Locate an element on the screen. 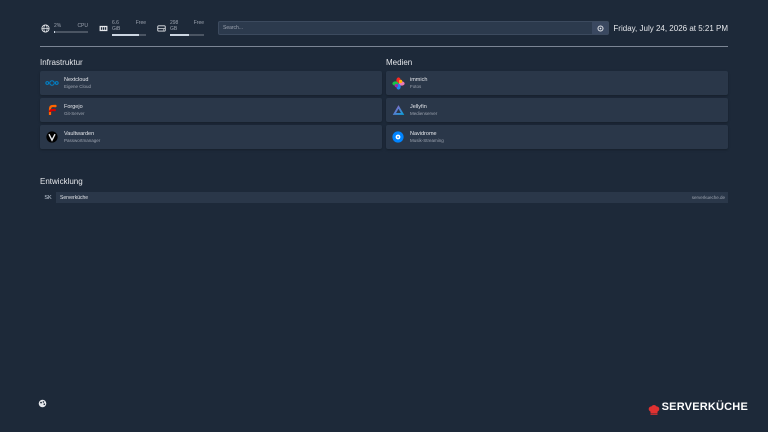  forgejo-icon is located at coordinates (52, 110).